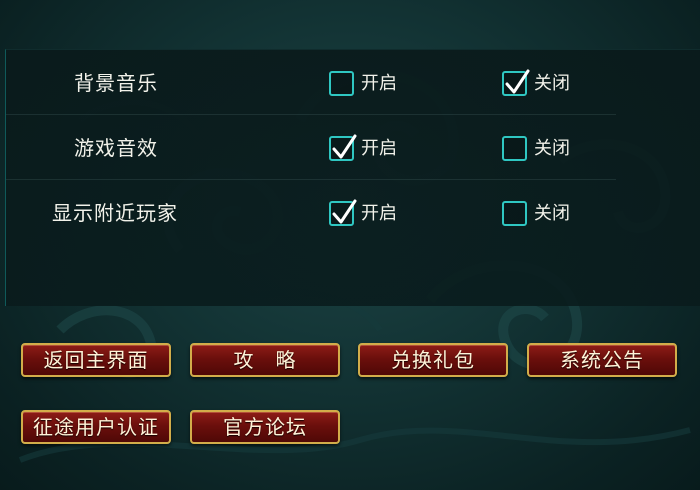  What do you see at coordinates (433, 360) in the screenshot?
I see `redeem-gift-button: 兑换礼包` at bounding box center [433, 360].